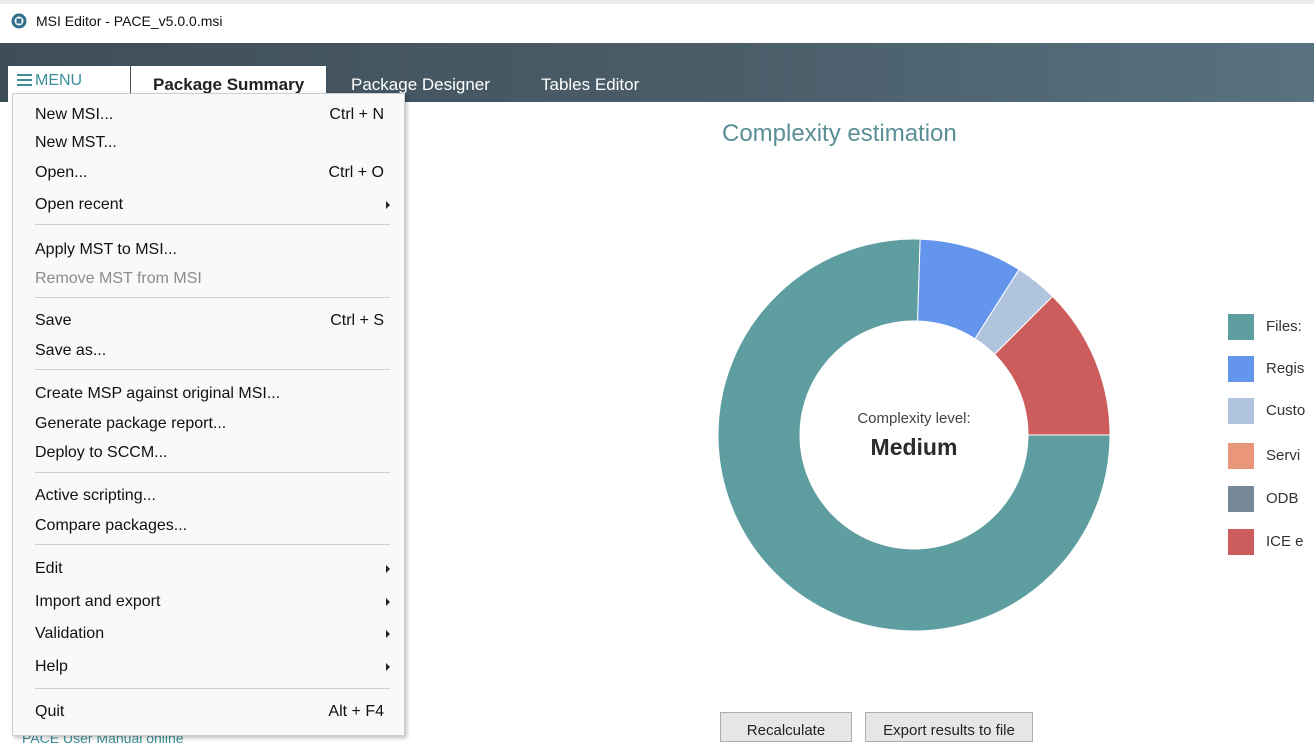  I want to click on menu-item-import-export: Import and export, so click(212, 602).